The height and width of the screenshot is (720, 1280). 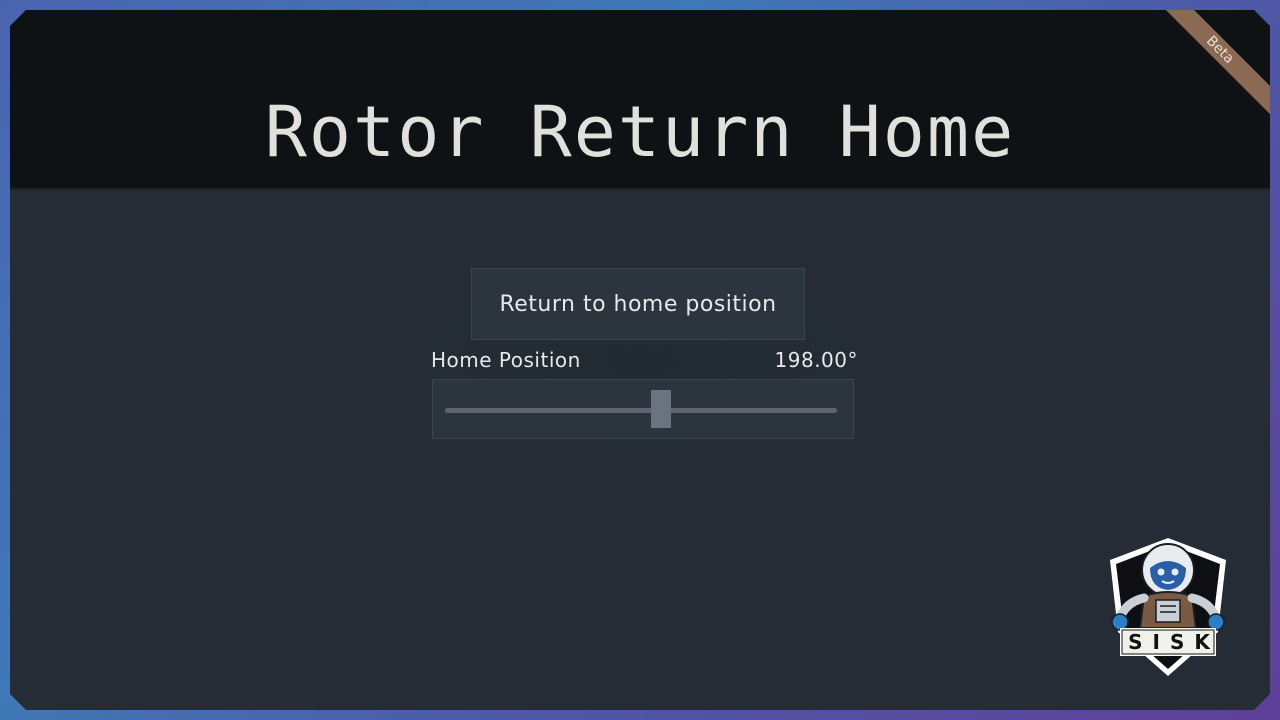 What do you see at coordinates (1174, 642) in the screenshot?
I see `logo-text: SISK` at bounding box center [1174, 642].